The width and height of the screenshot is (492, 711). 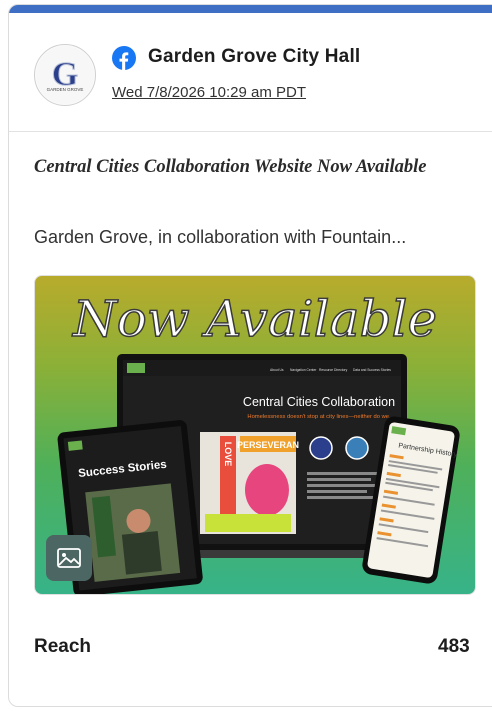 I want to click on image-icon, so click(x=69, y=558).